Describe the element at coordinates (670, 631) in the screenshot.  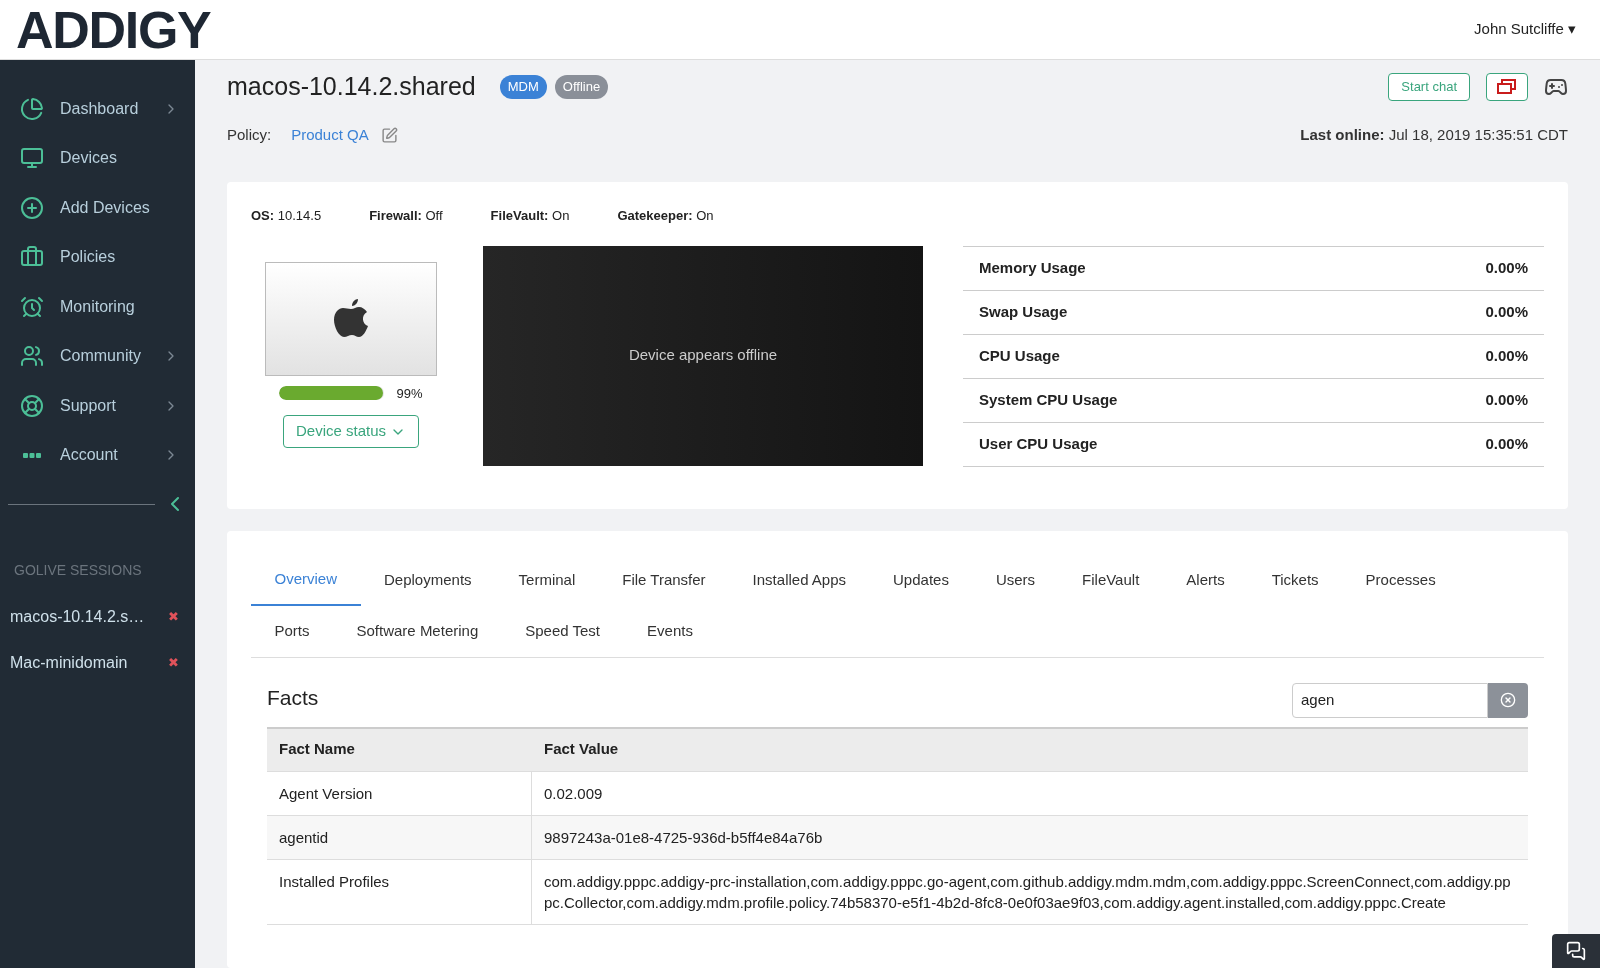
I see `tab: Events` at that location.